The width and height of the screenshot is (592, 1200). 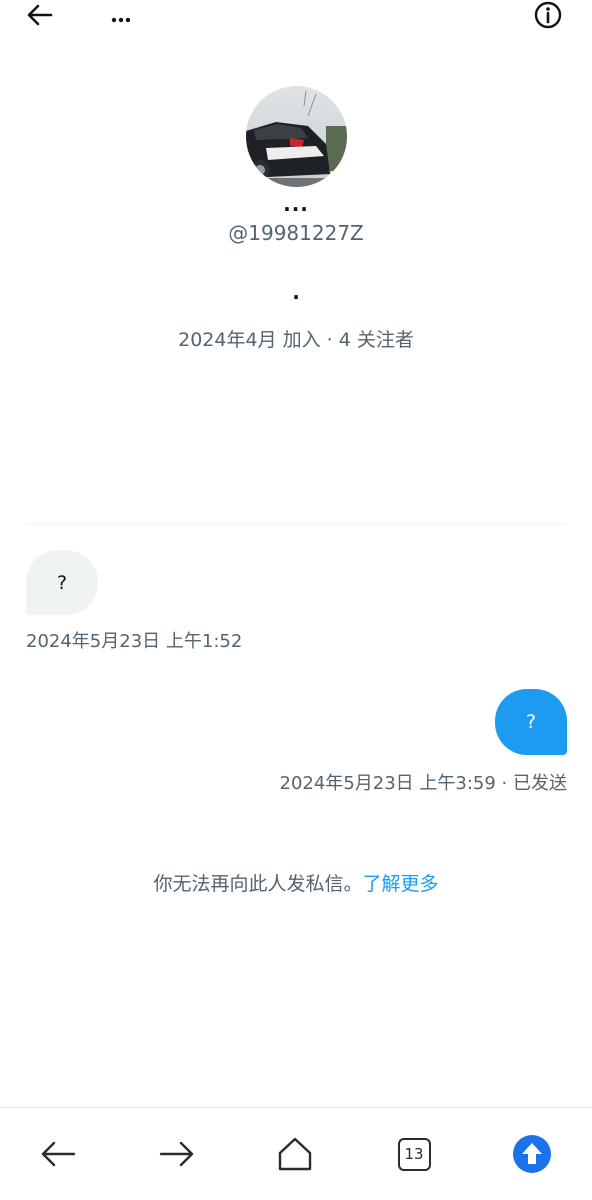 I want to click on incoming-message-bubble: ?, so click(x=62, y=582).